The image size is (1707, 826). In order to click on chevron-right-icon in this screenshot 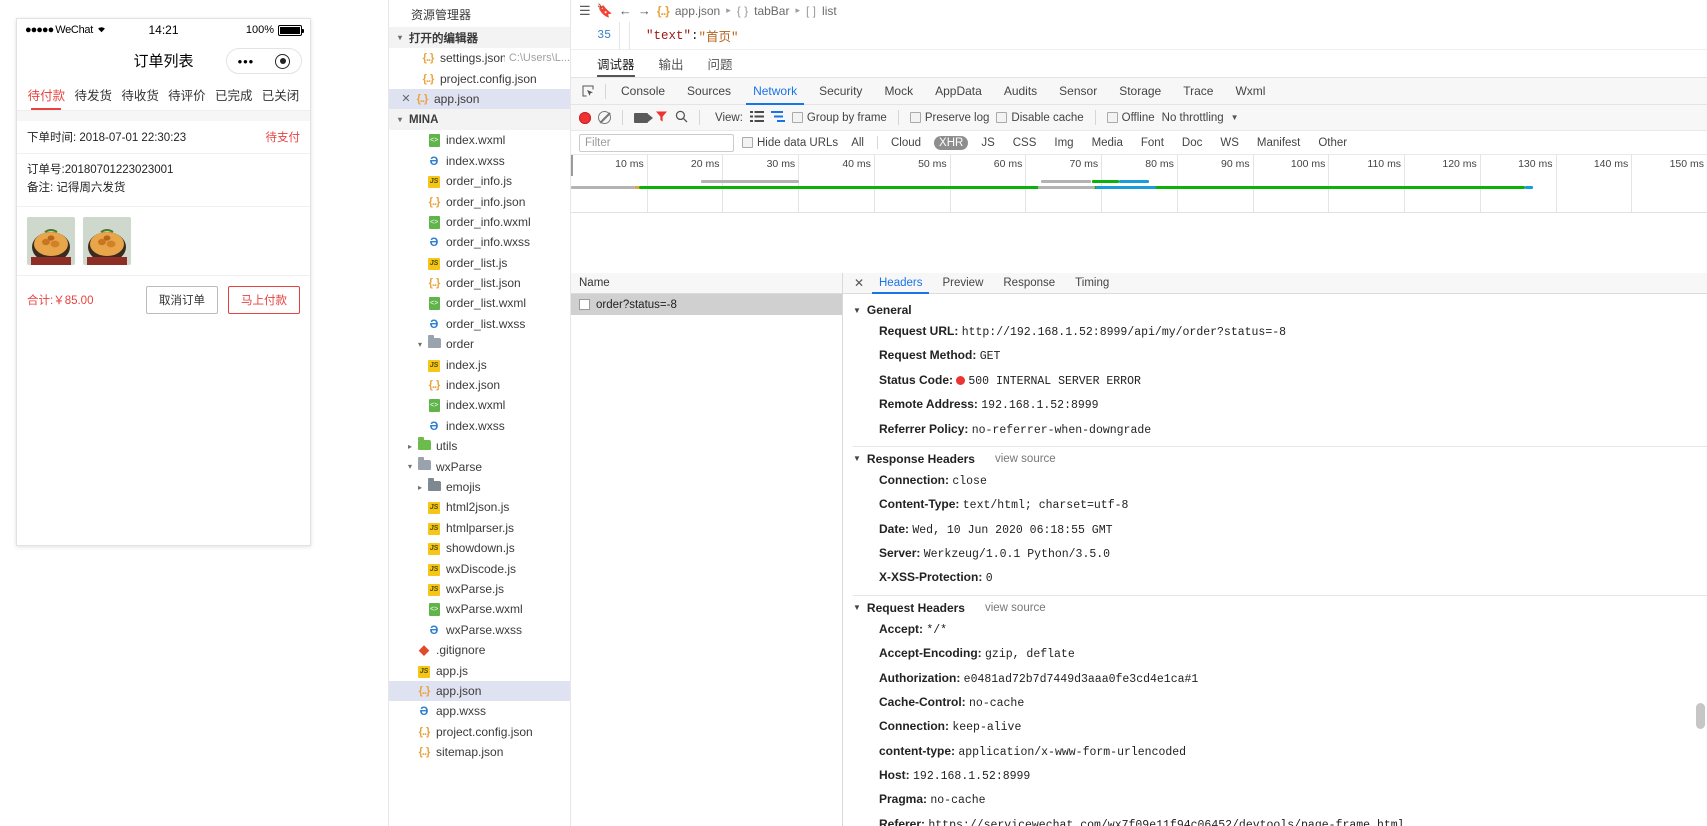, I will do `click(410, 446)`.